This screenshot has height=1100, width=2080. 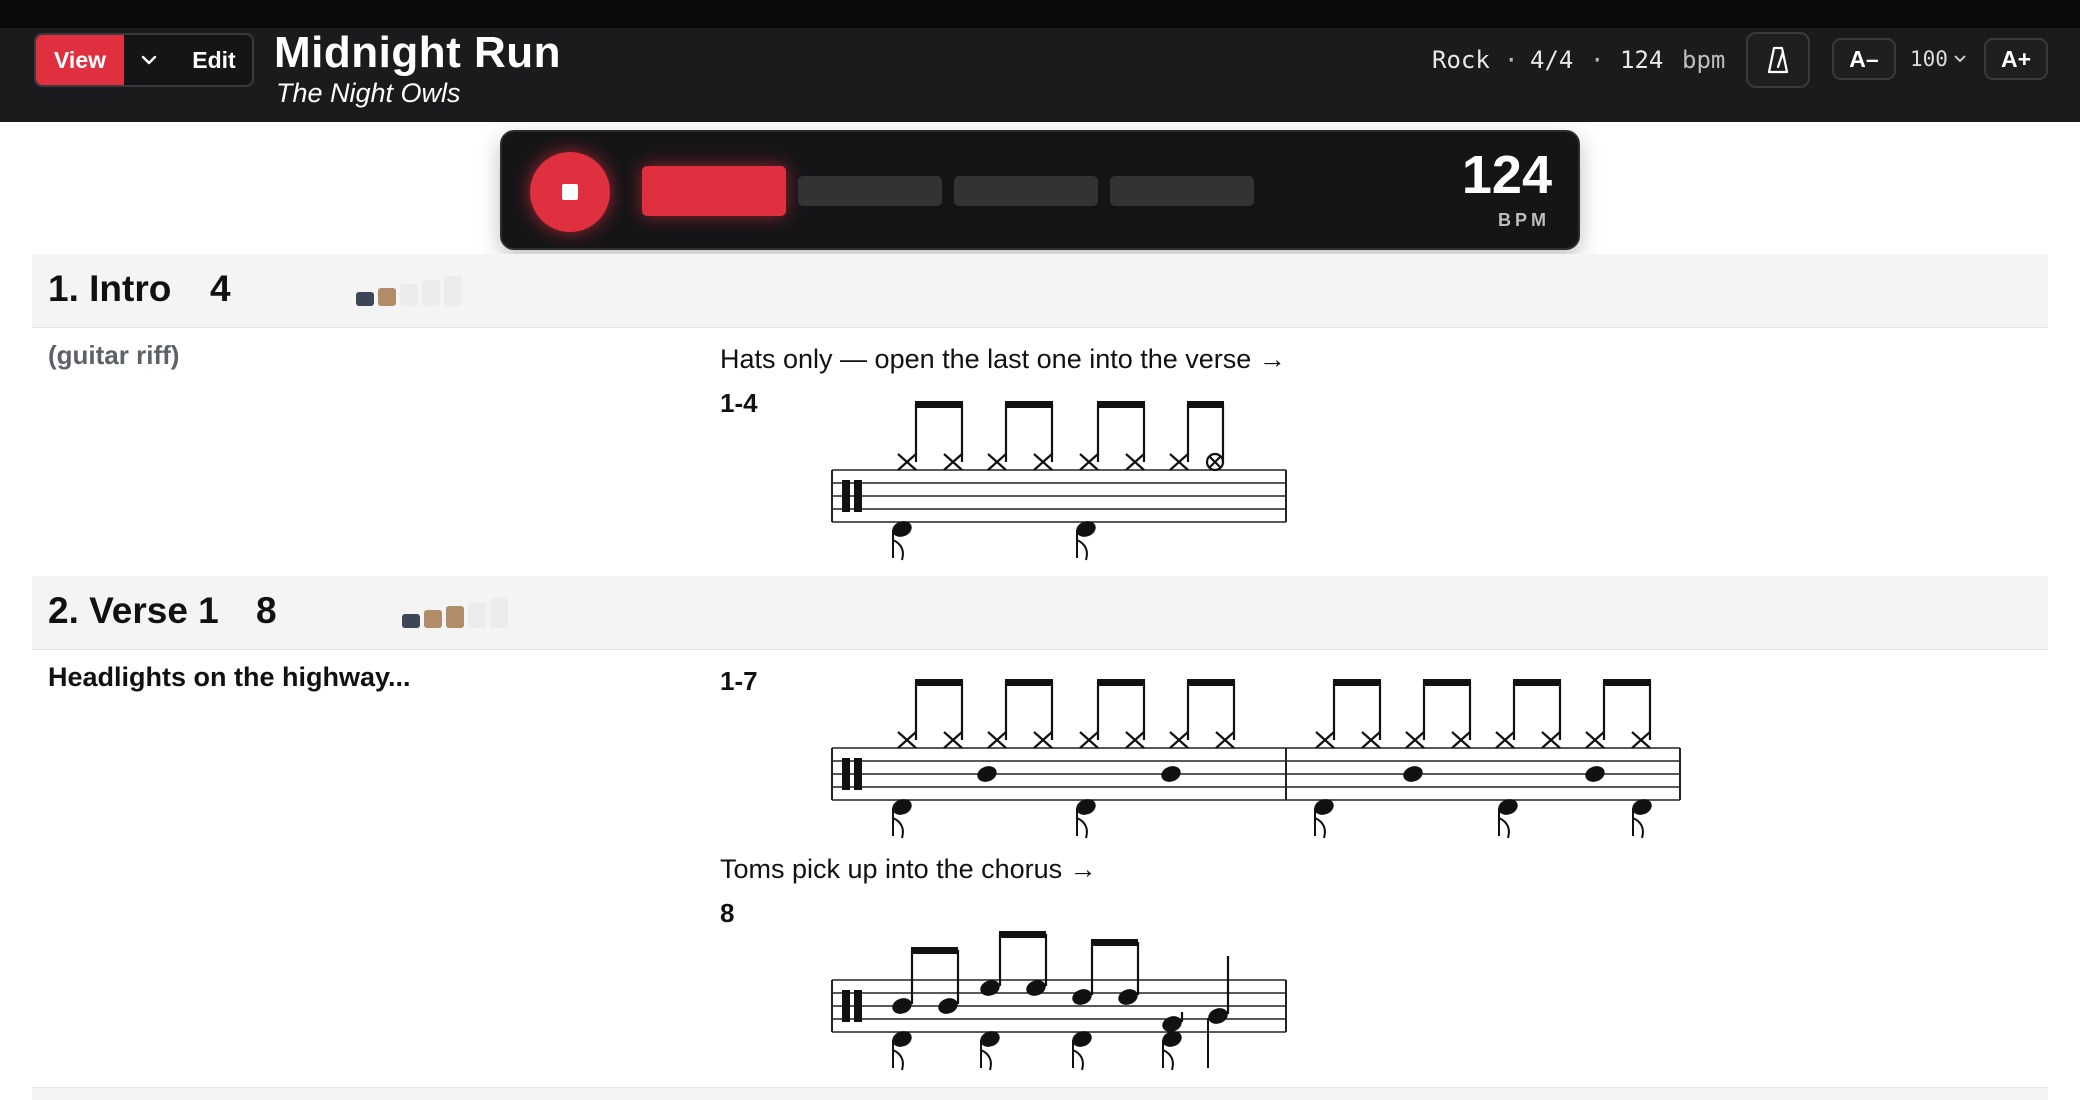 What do you see at coordinates (213, 60) in the screenshot?
I see `edit-mode-button: Edit` at bounding box center [213, 60].